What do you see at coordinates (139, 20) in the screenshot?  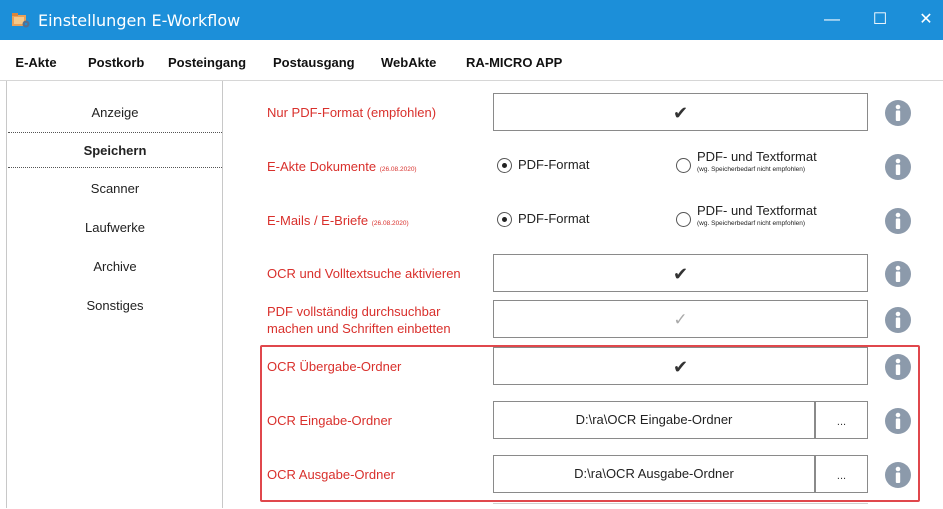 I see `window-title: Einstellungen E-Workflow` at bounding box center [139, 20].